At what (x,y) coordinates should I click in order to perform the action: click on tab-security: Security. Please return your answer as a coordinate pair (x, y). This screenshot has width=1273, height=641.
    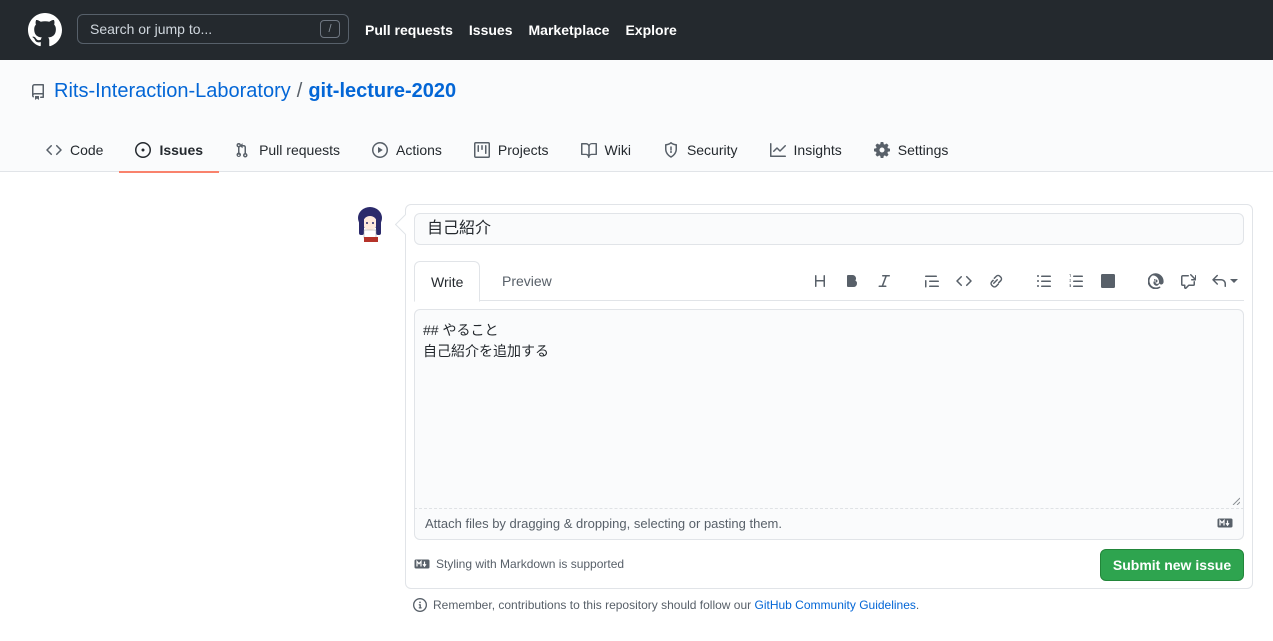
    Looking at the image, I should click on (700, 150).